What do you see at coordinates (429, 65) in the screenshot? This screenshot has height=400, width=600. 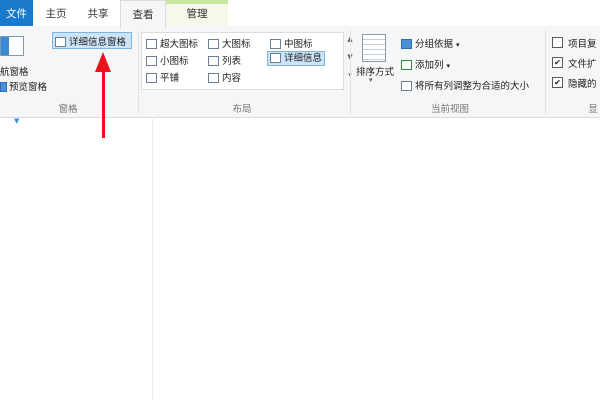 I see `add-columns-label: 添加列` at bounding box center [429, 65].